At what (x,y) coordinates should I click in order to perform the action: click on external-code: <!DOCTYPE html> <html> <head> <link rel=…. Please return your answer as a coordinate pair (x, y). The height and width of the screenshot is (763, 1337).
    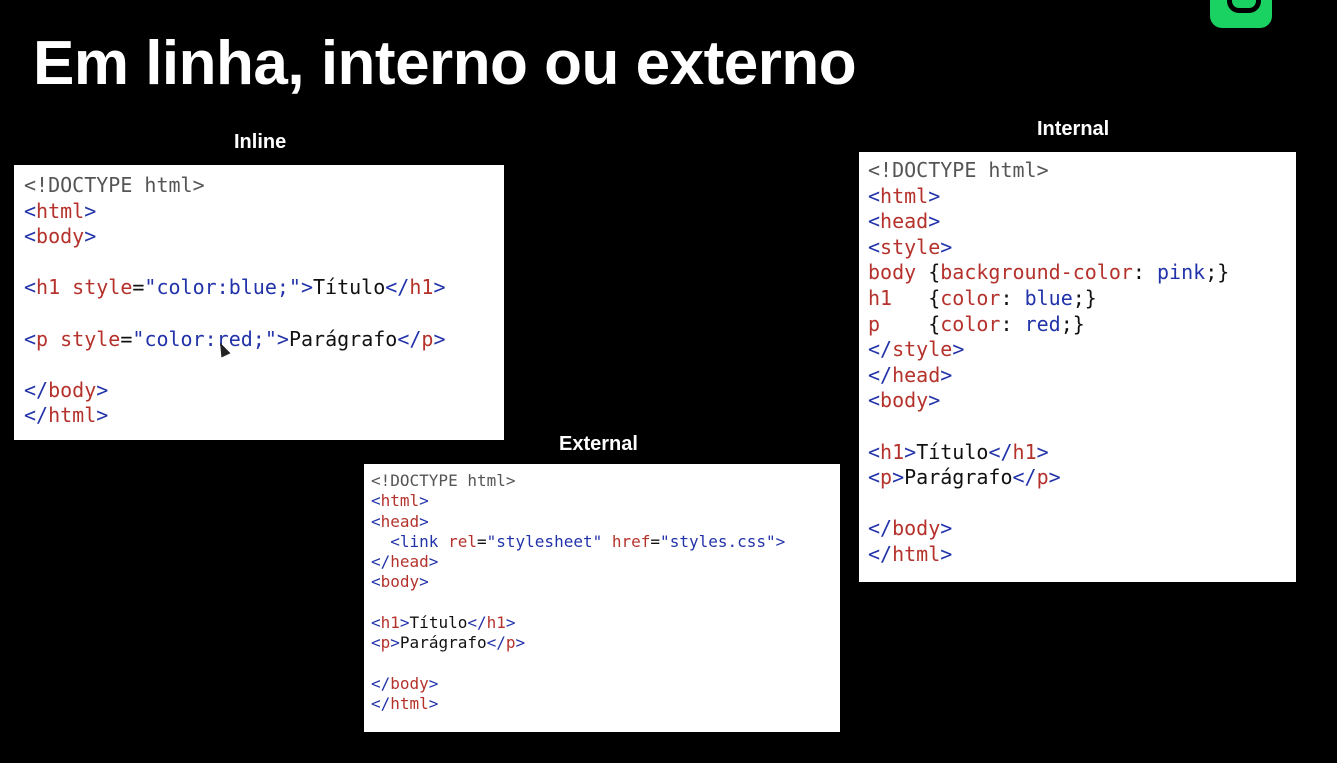
    Looking at the image, I should click on (578, 592).